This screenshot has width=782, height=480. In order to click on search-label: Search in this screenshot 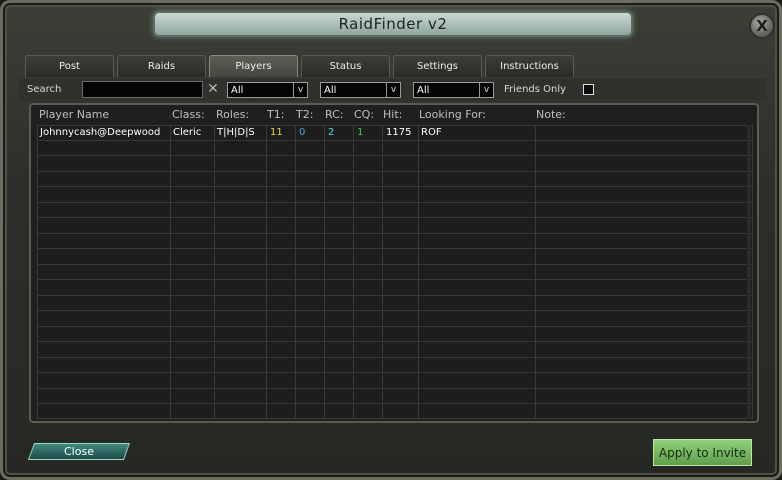, I will do `click(44, 89)`.